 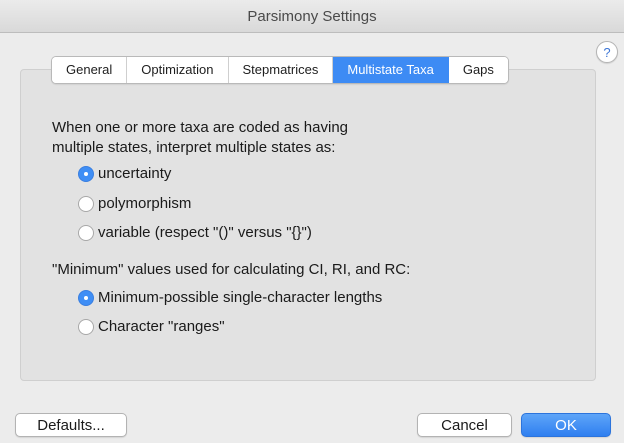 What do you see at coordinates (478, 70) in the screenshot?
I see `tab-gaps: Gaps` at bounding box center [478, 70].